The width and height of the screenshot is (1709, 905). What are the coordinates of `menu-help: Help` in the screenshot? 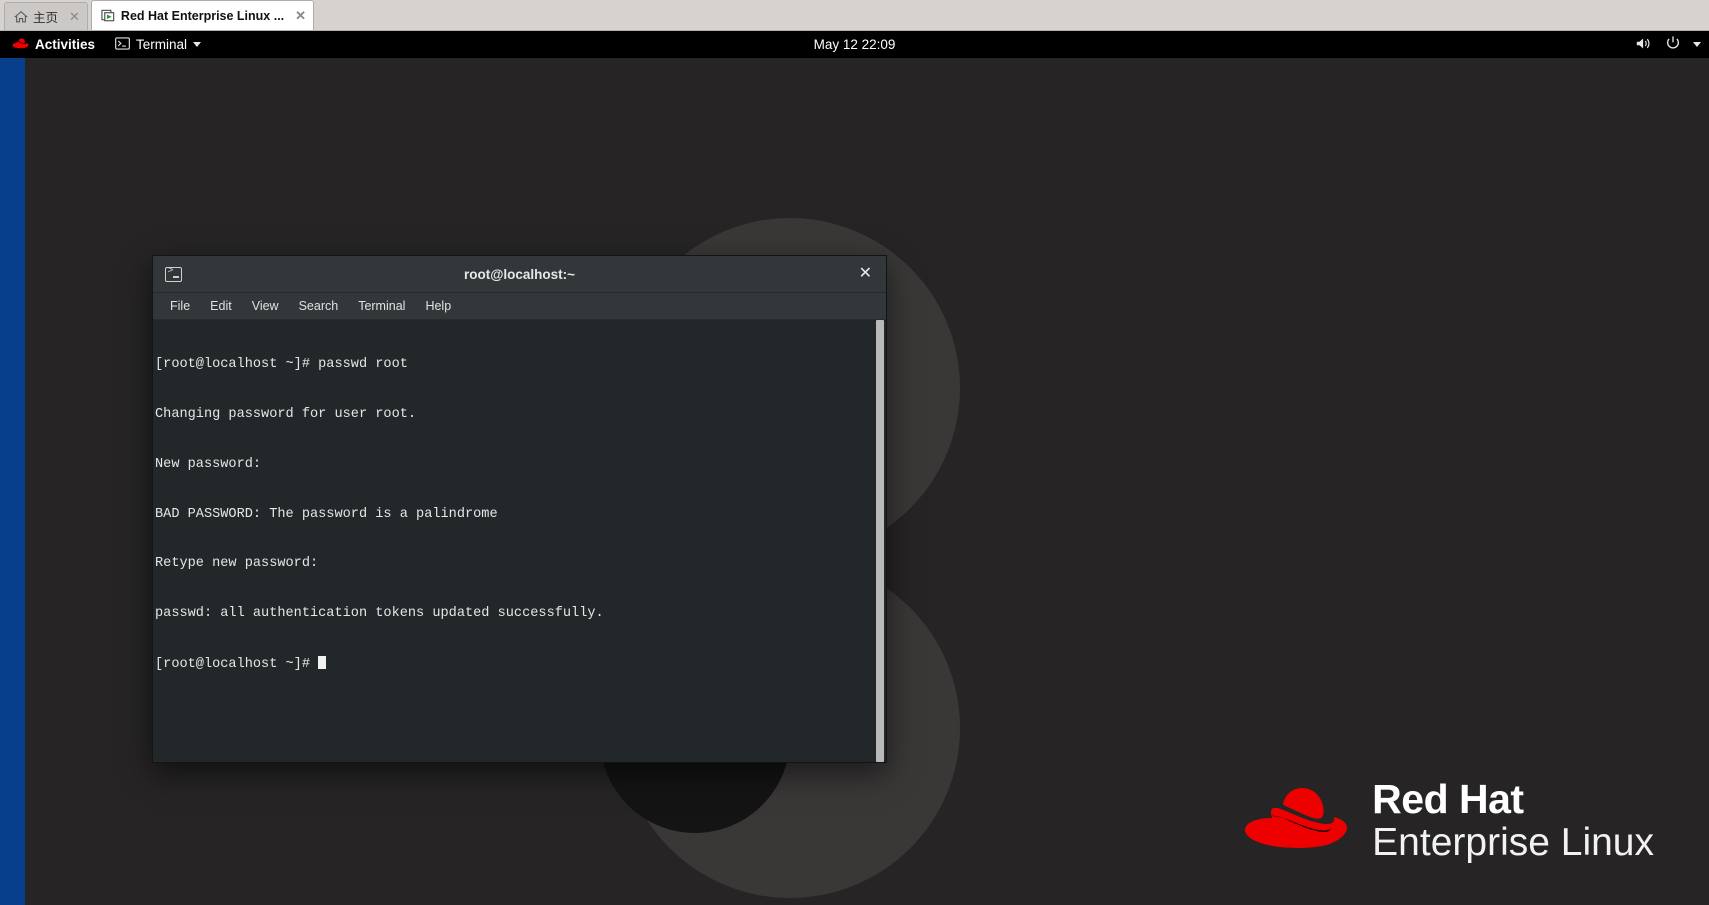 It's located at (438, 306).